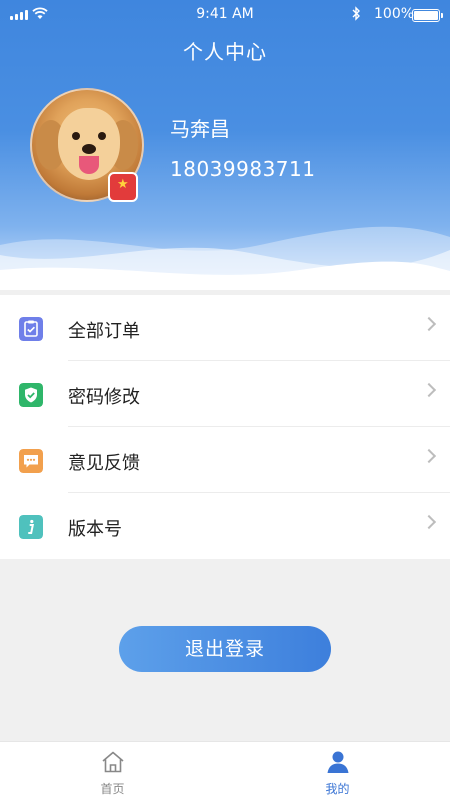 The image size is (450, 800). Describe the element at coordinates (31, 527) in the screenshot. I see `info-icon` at that location.